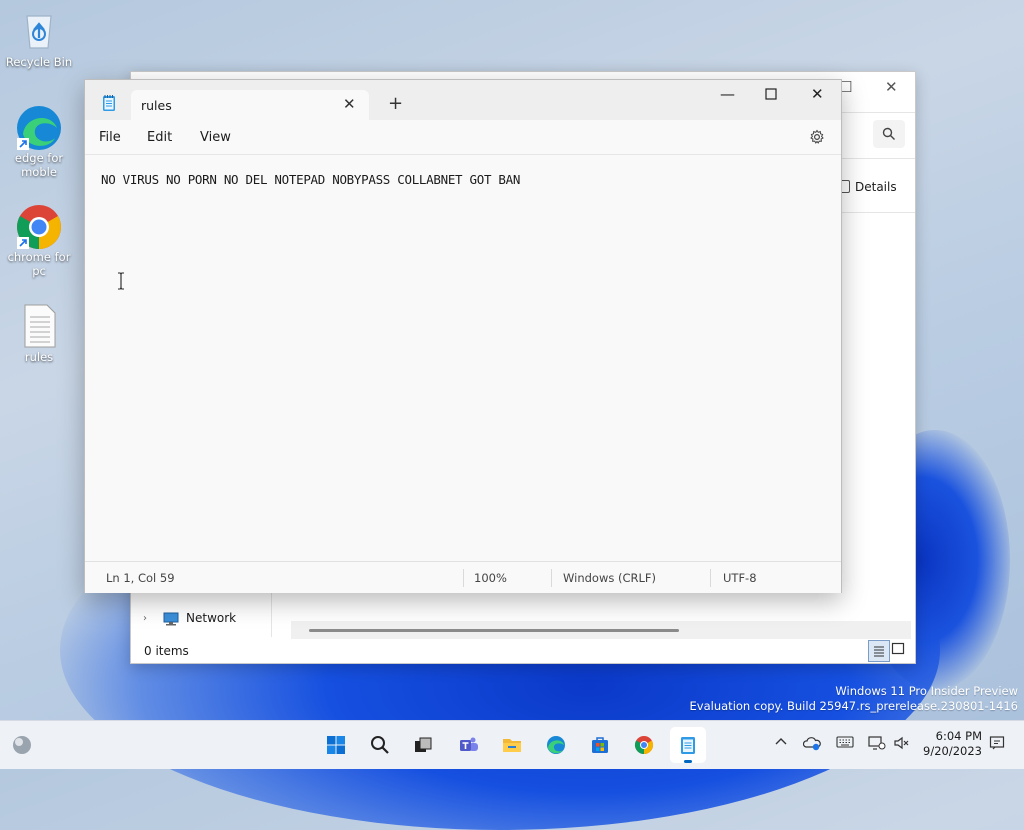 The image size is (1024, 830). What do you see at coordinates (395, 103) in the screenshot?
I see `new-tab-button: +` at bounding box center [395, 103].